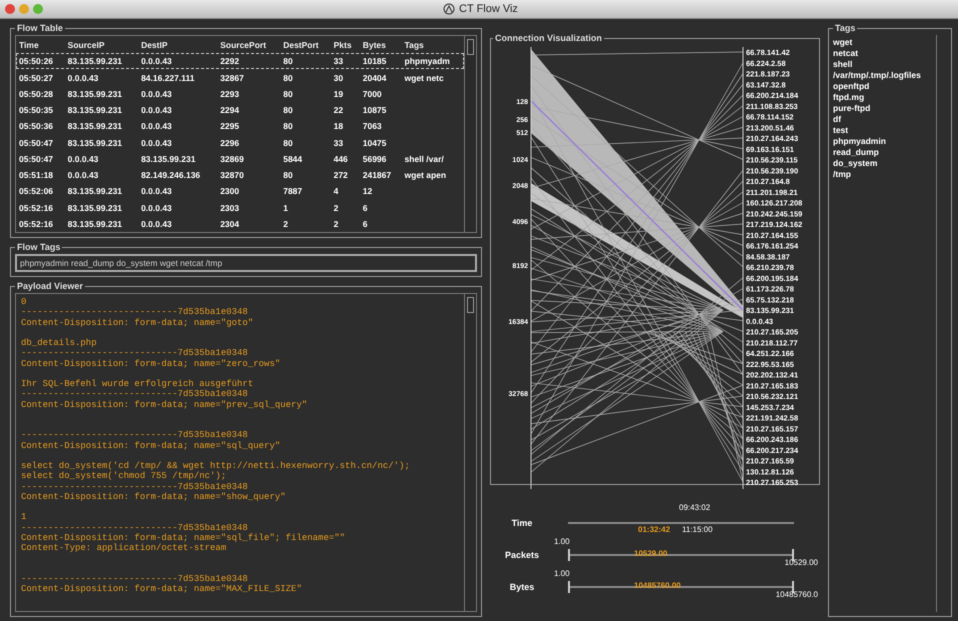  I want to click on table-cell: 4, so click(336, 191).